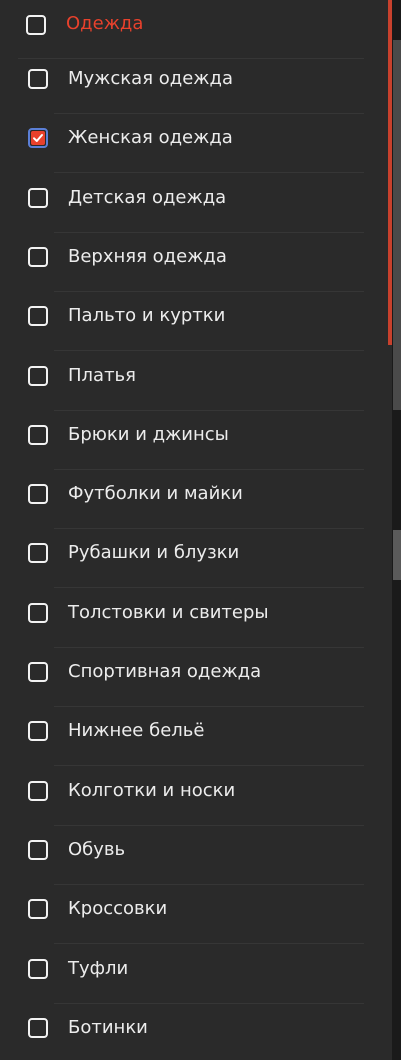  I want to click on category-item-label: Мужская одежда, so click(150, 78).